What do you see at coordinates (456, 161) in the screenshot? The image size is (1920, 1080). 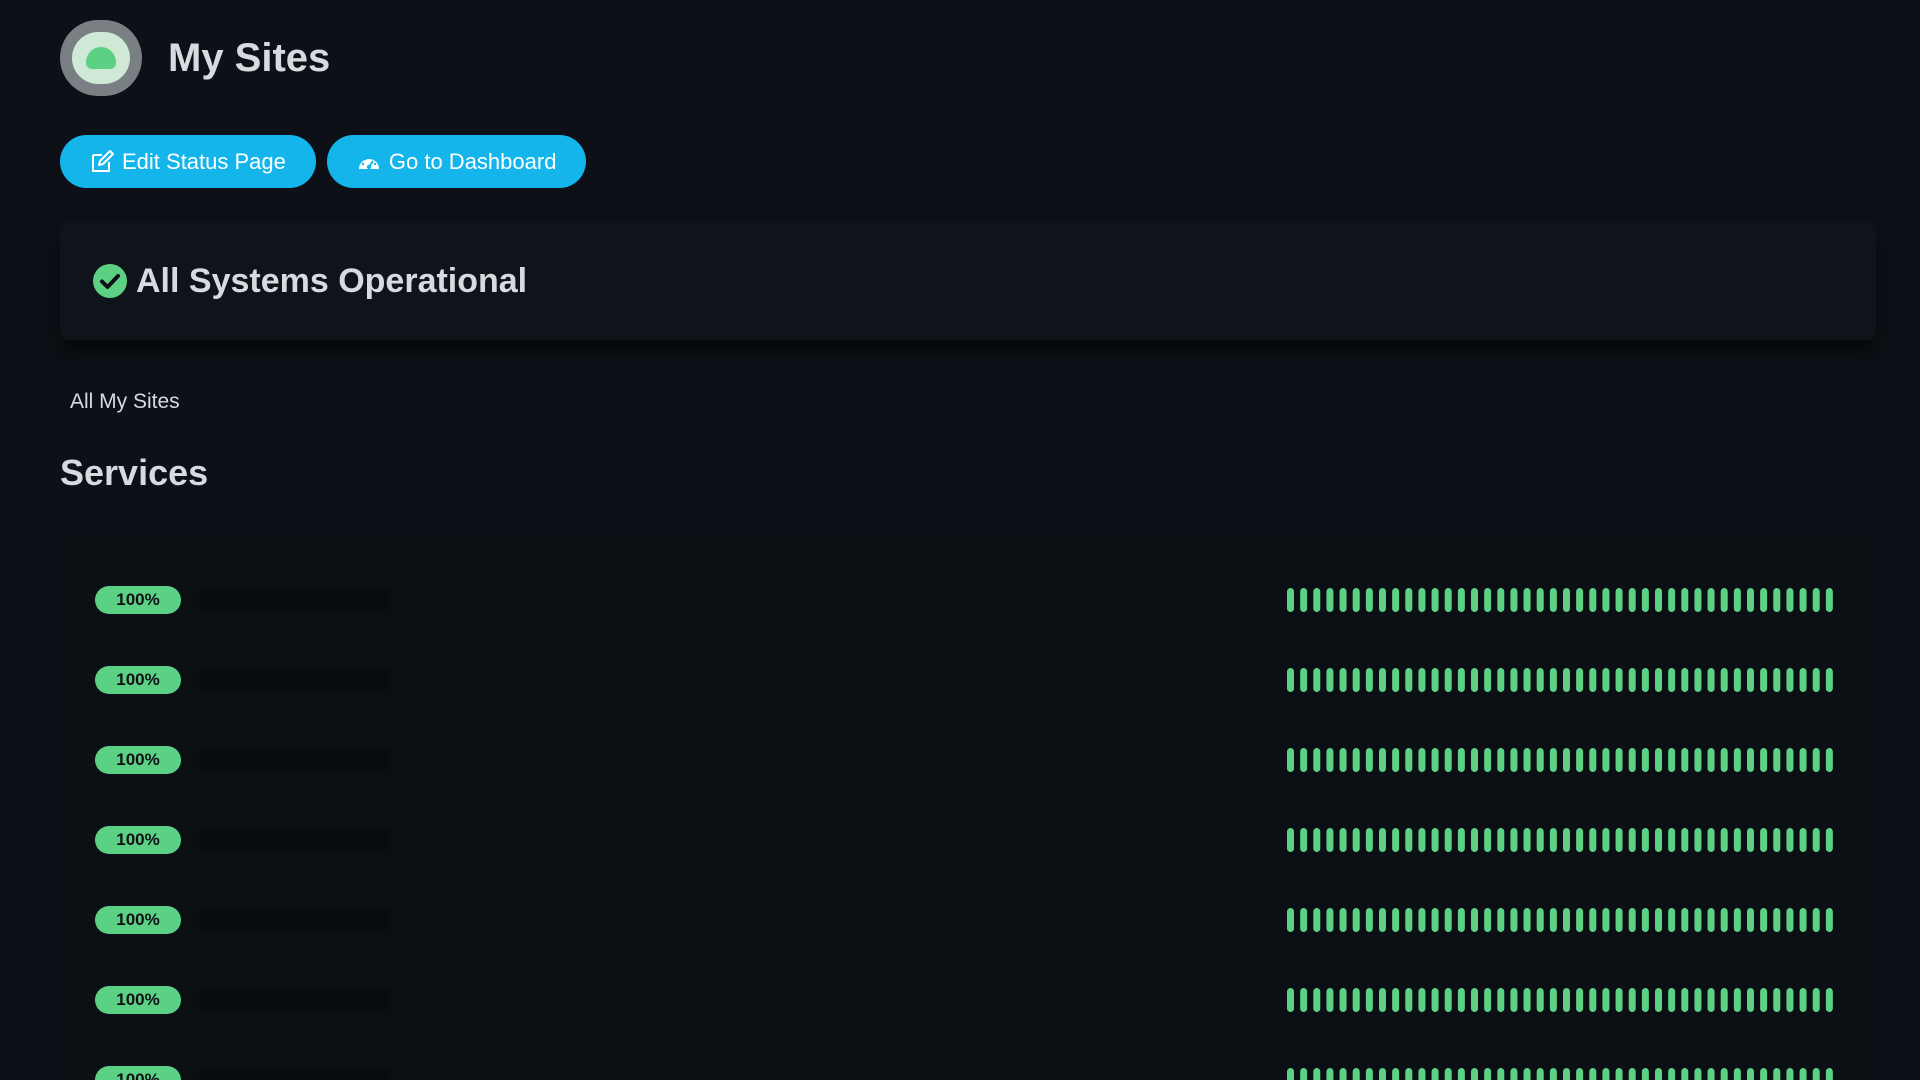 I see `go-to-dashboard-button: Go to Dashboard` at bounding box center [456, 161].